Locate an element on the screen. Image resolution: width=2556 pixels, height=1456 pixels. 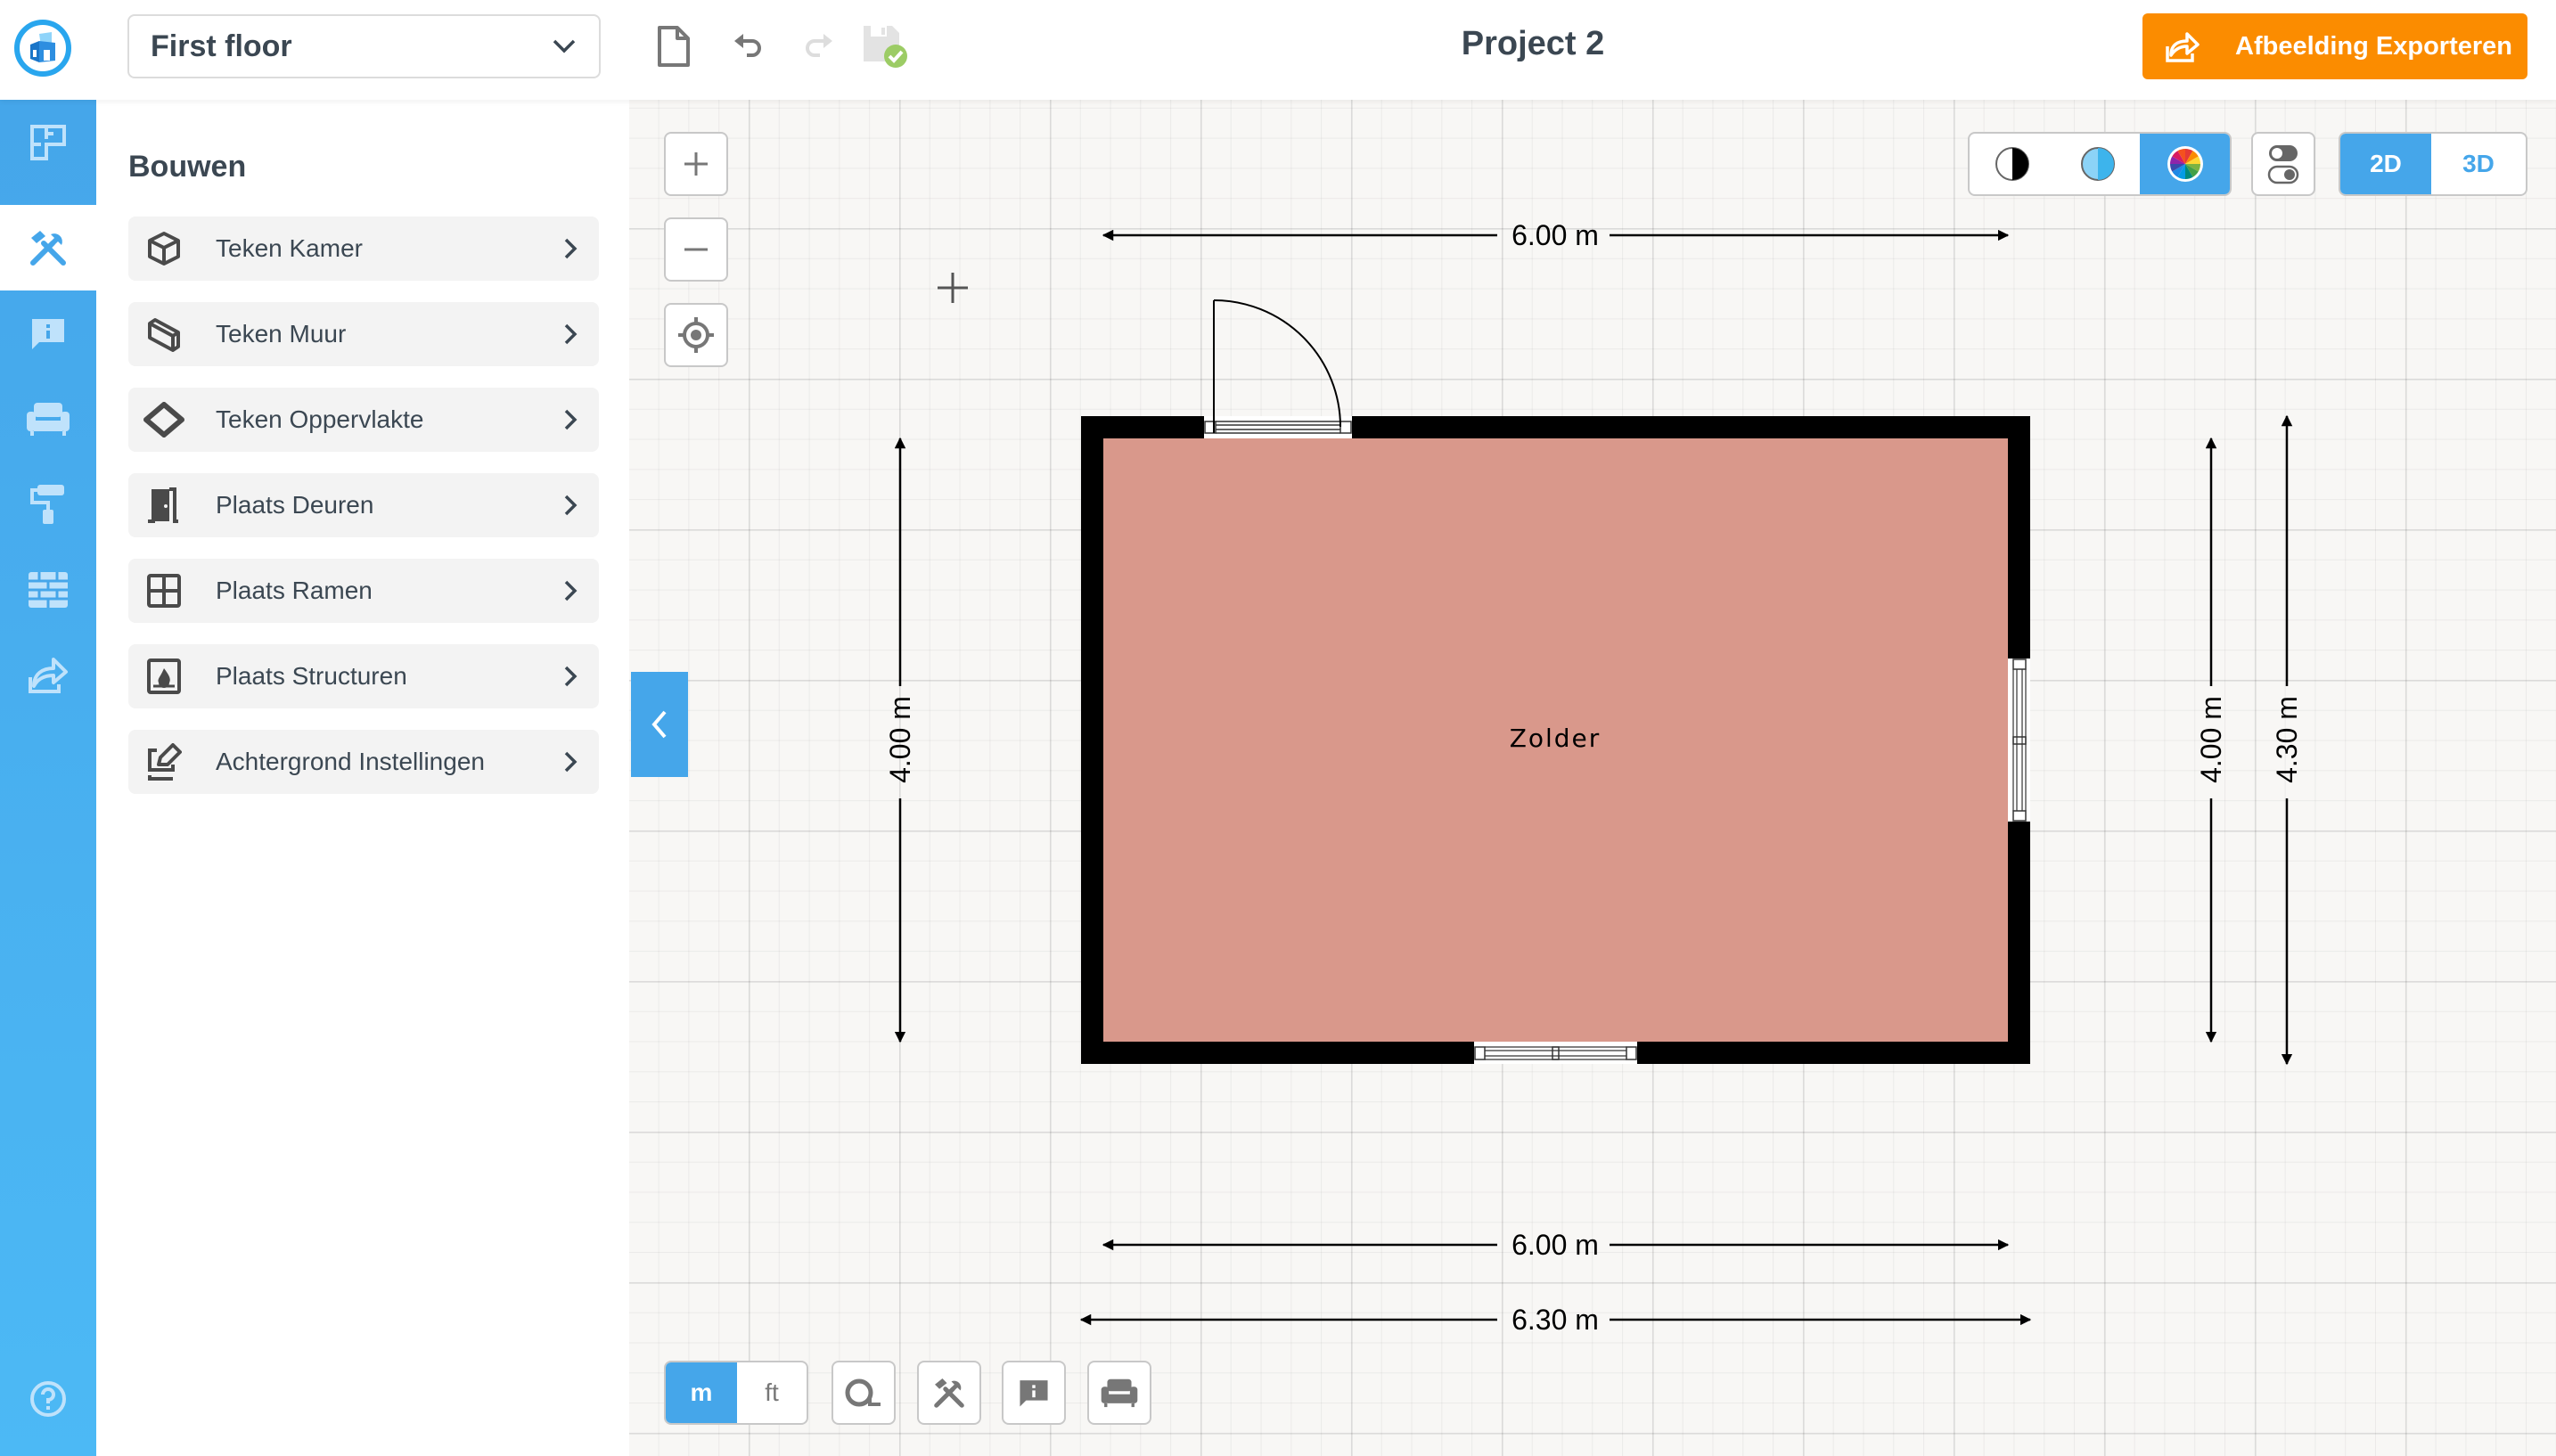
view-mode-3d: 3D is located at coordinates (2478, 164).